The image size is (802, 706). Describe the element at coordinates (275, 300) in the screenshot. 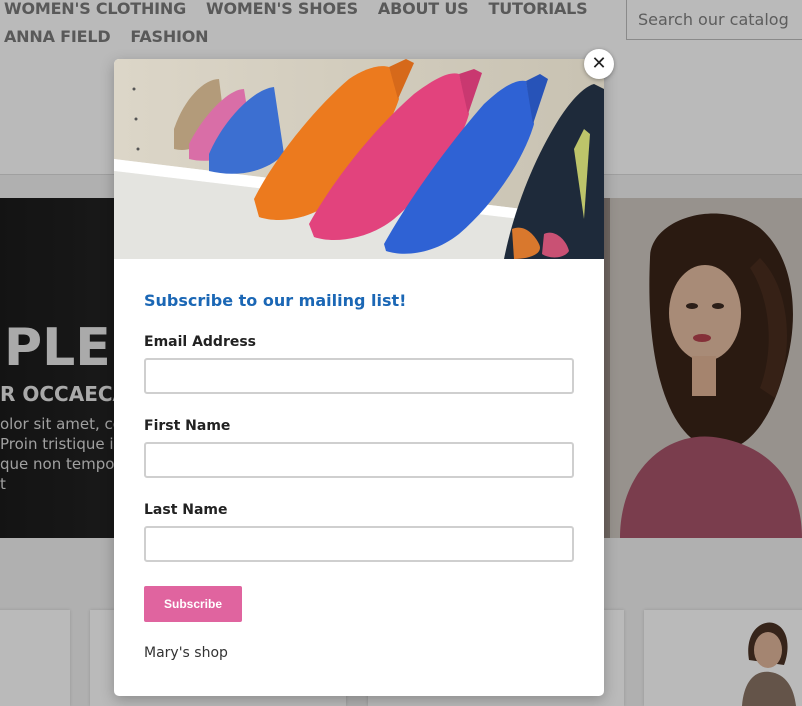

I see `modal-title: Subscribe to our mailing list!` at that location.